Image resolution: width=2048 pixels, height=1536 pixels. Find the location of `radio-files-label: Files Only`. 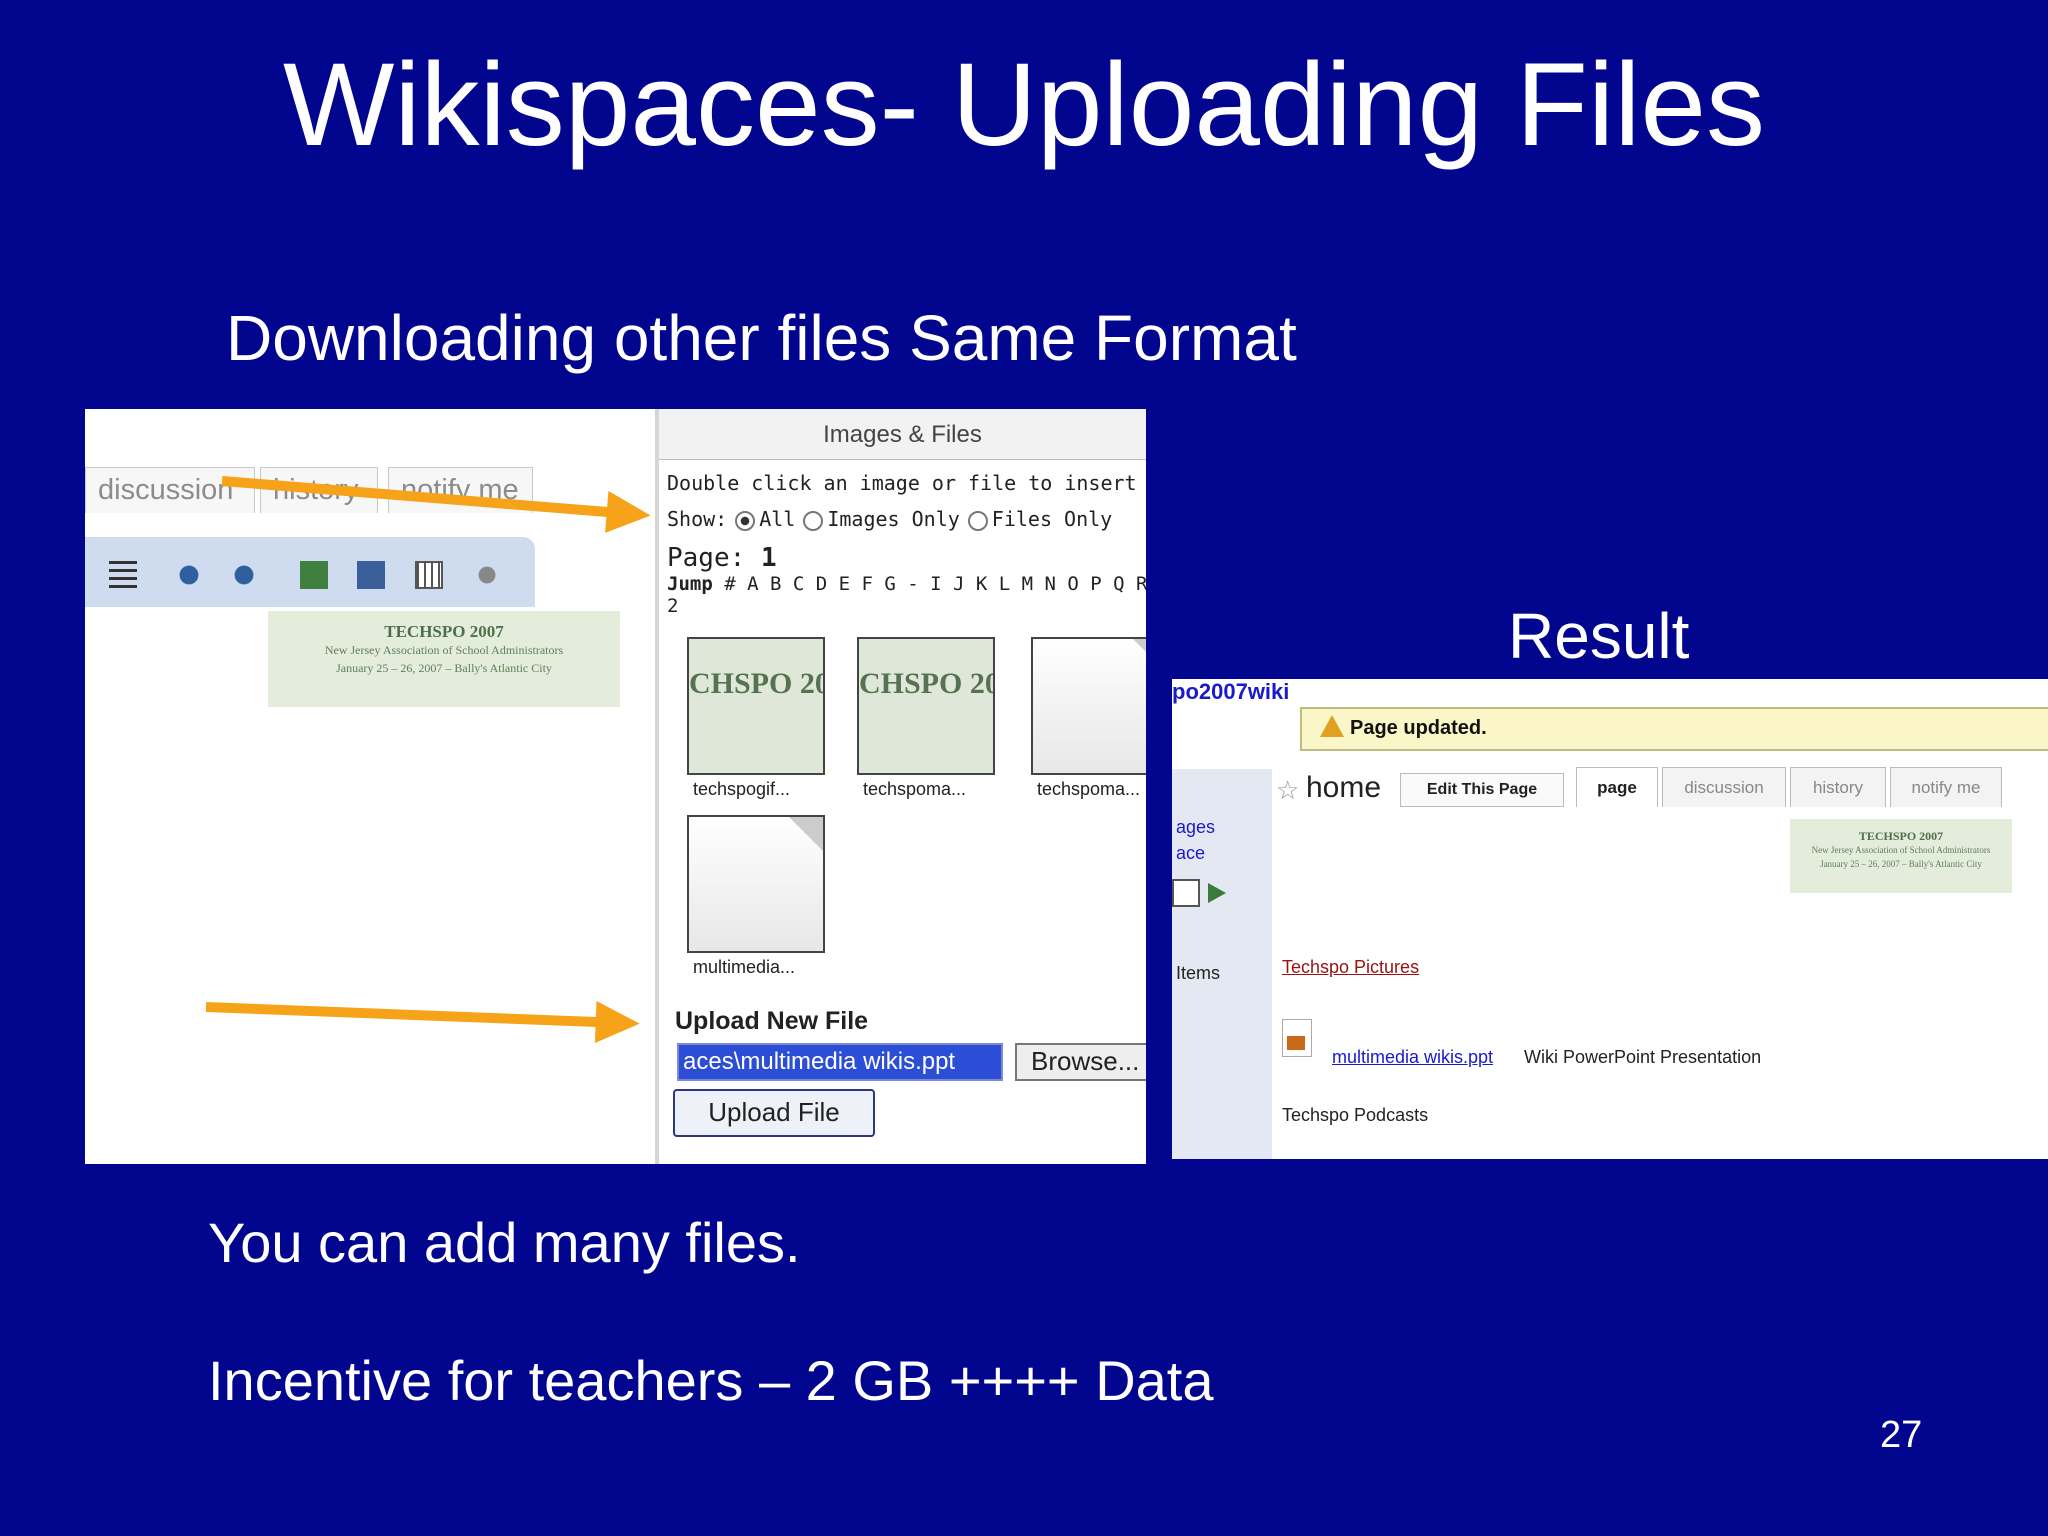

radio-files-label: Files Only is located at coordinates (1052, 519).